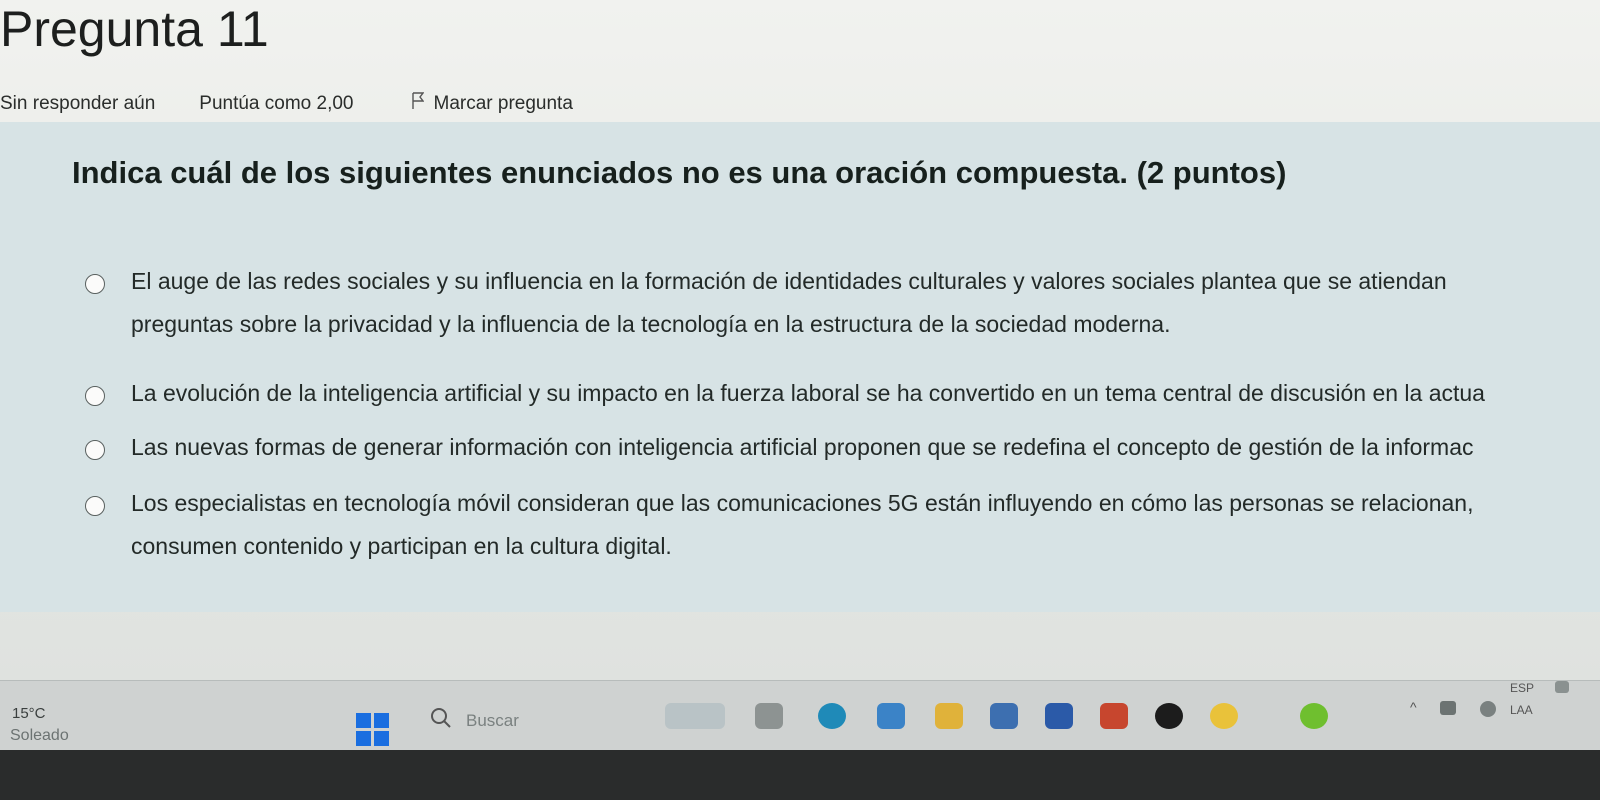 The width and height of the screenshot is (1600, 800). What do you see at coordinates (492, 720) in the screenshot?
I see `search-placeholder: Buscar` at bounding box center [492, 720].